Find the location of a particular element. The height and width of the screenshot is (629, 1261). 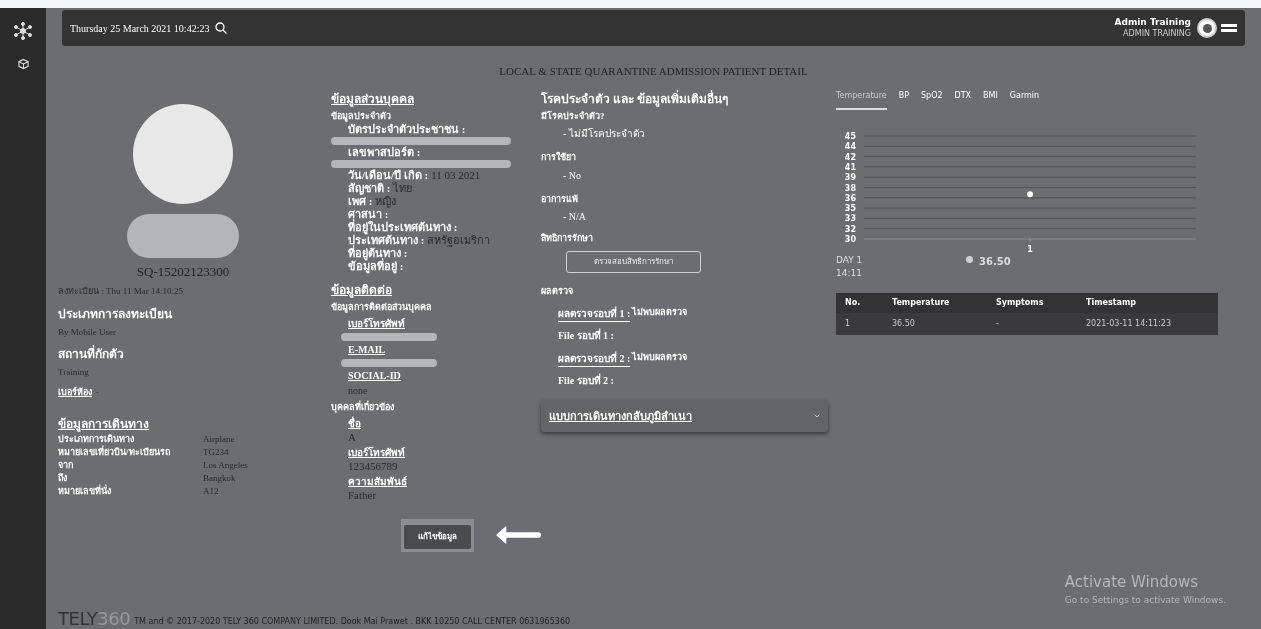

y-axis-label: 39 is located at coordinates (850, 177).